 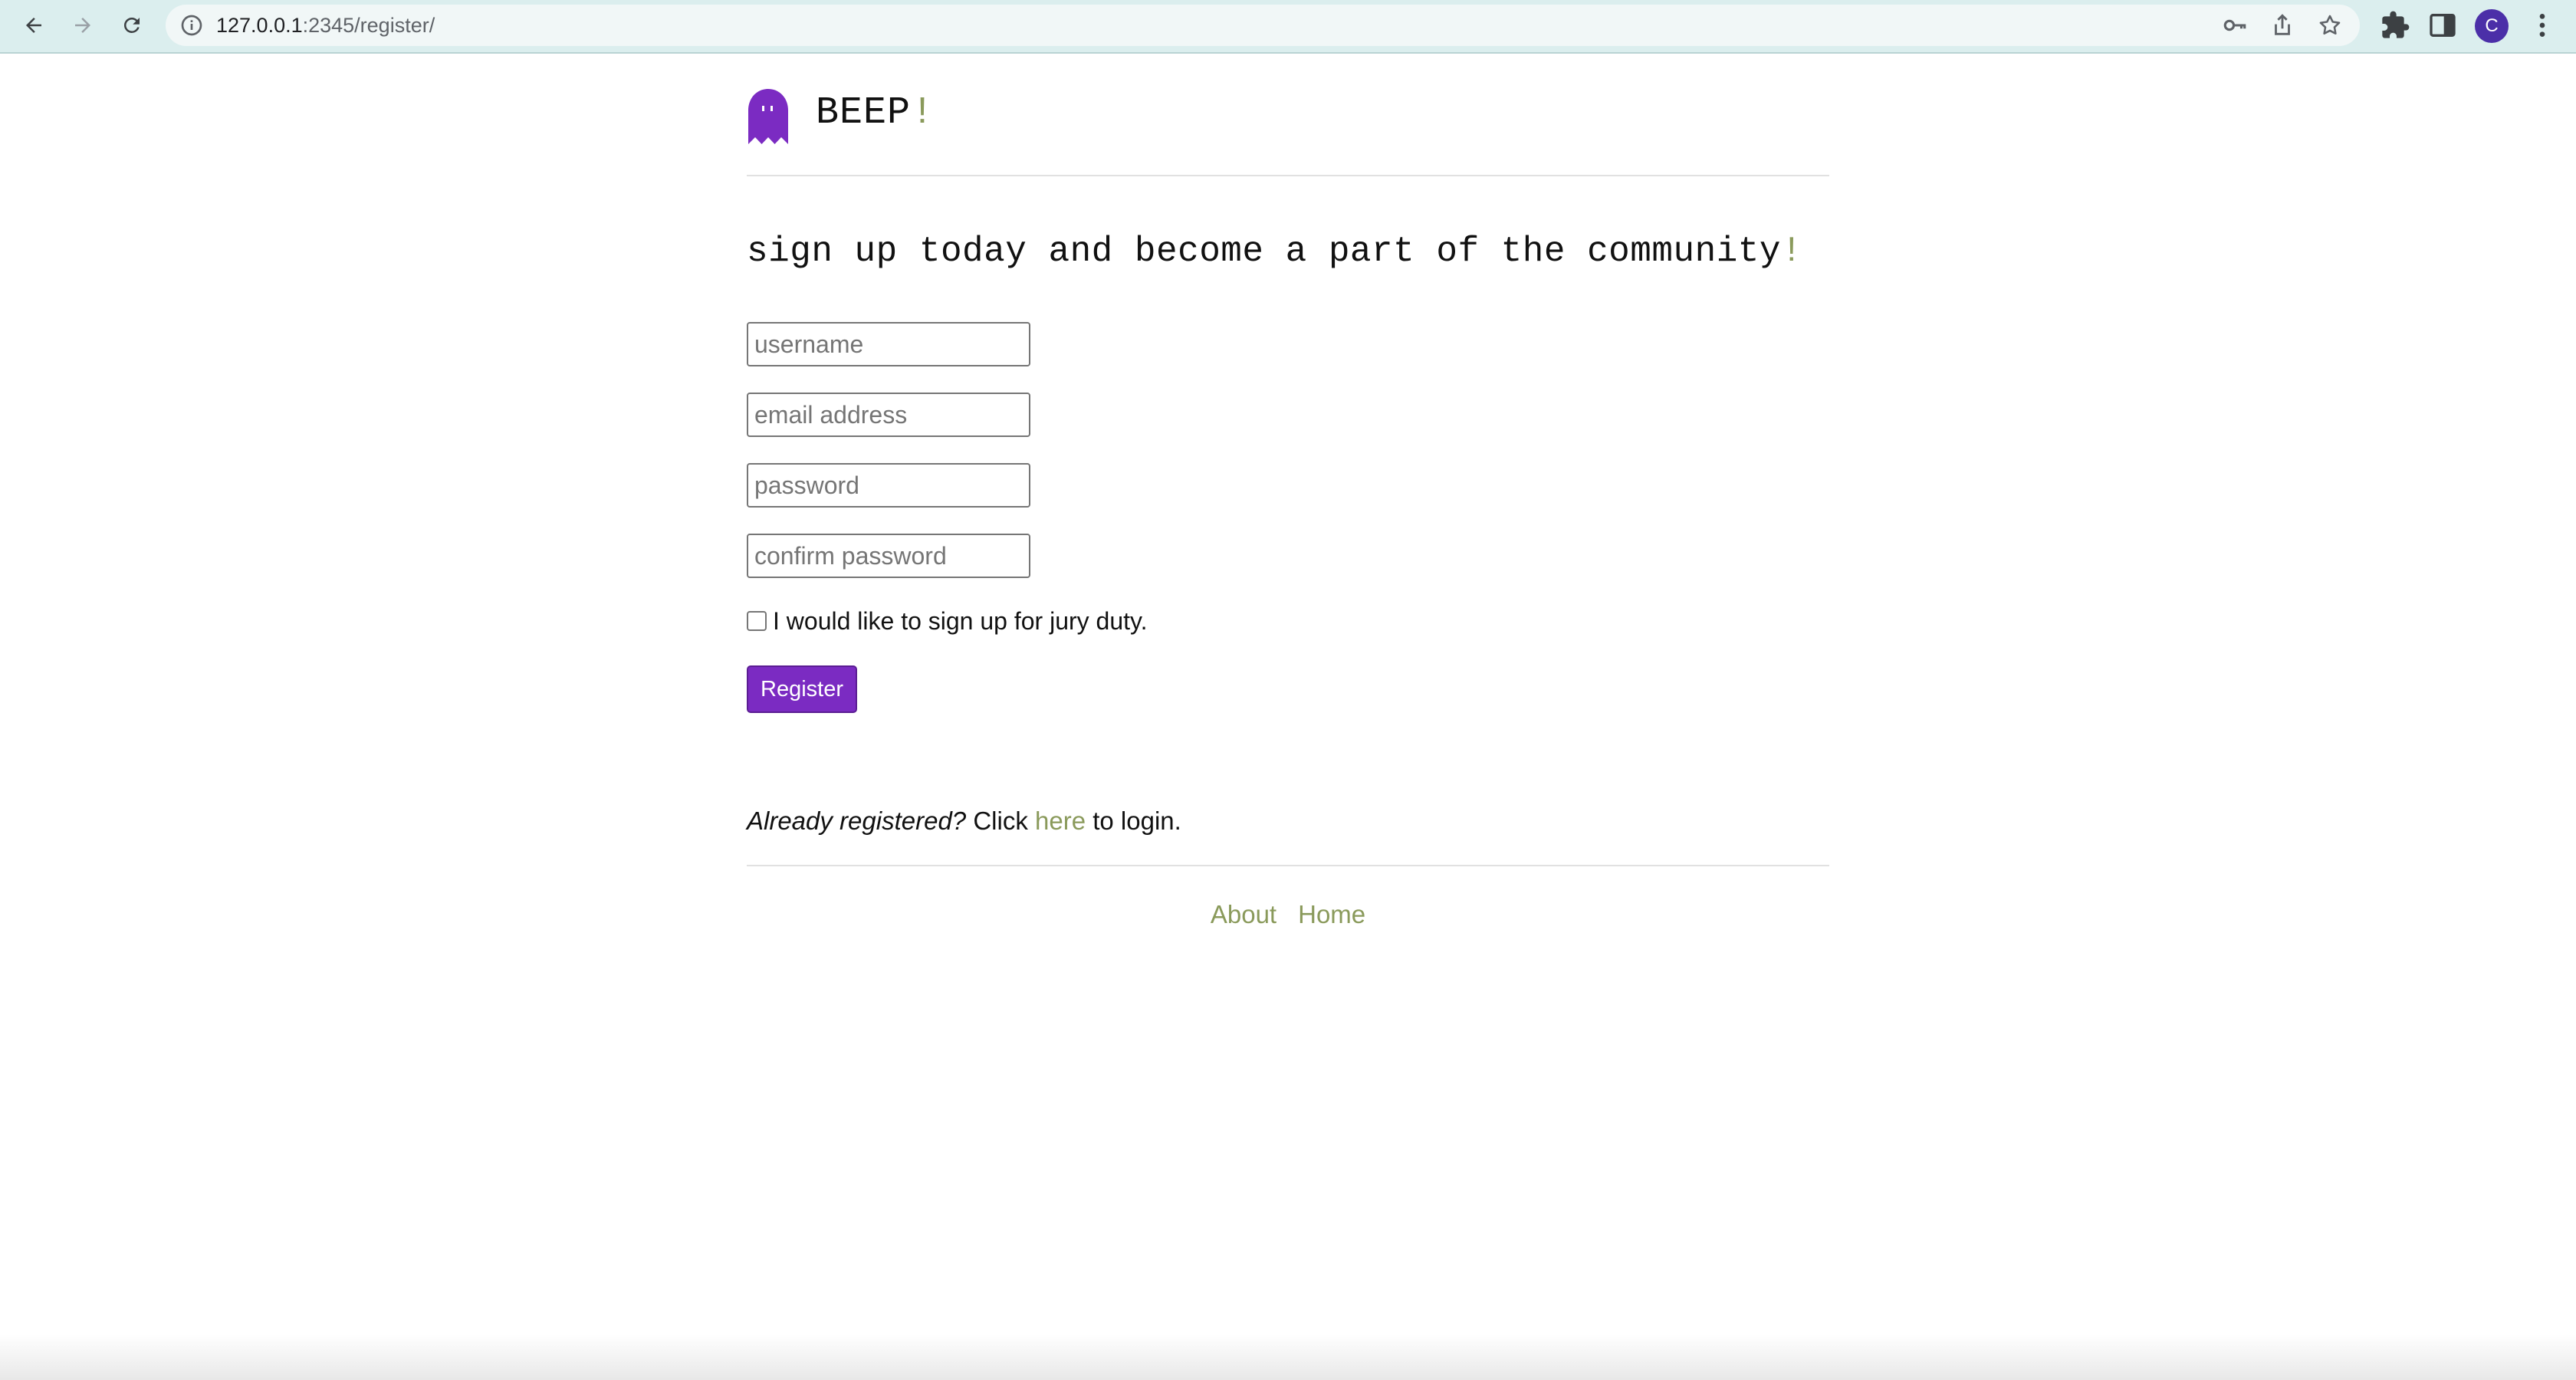 I want to click on forward-button, so click(x=83, y=25).